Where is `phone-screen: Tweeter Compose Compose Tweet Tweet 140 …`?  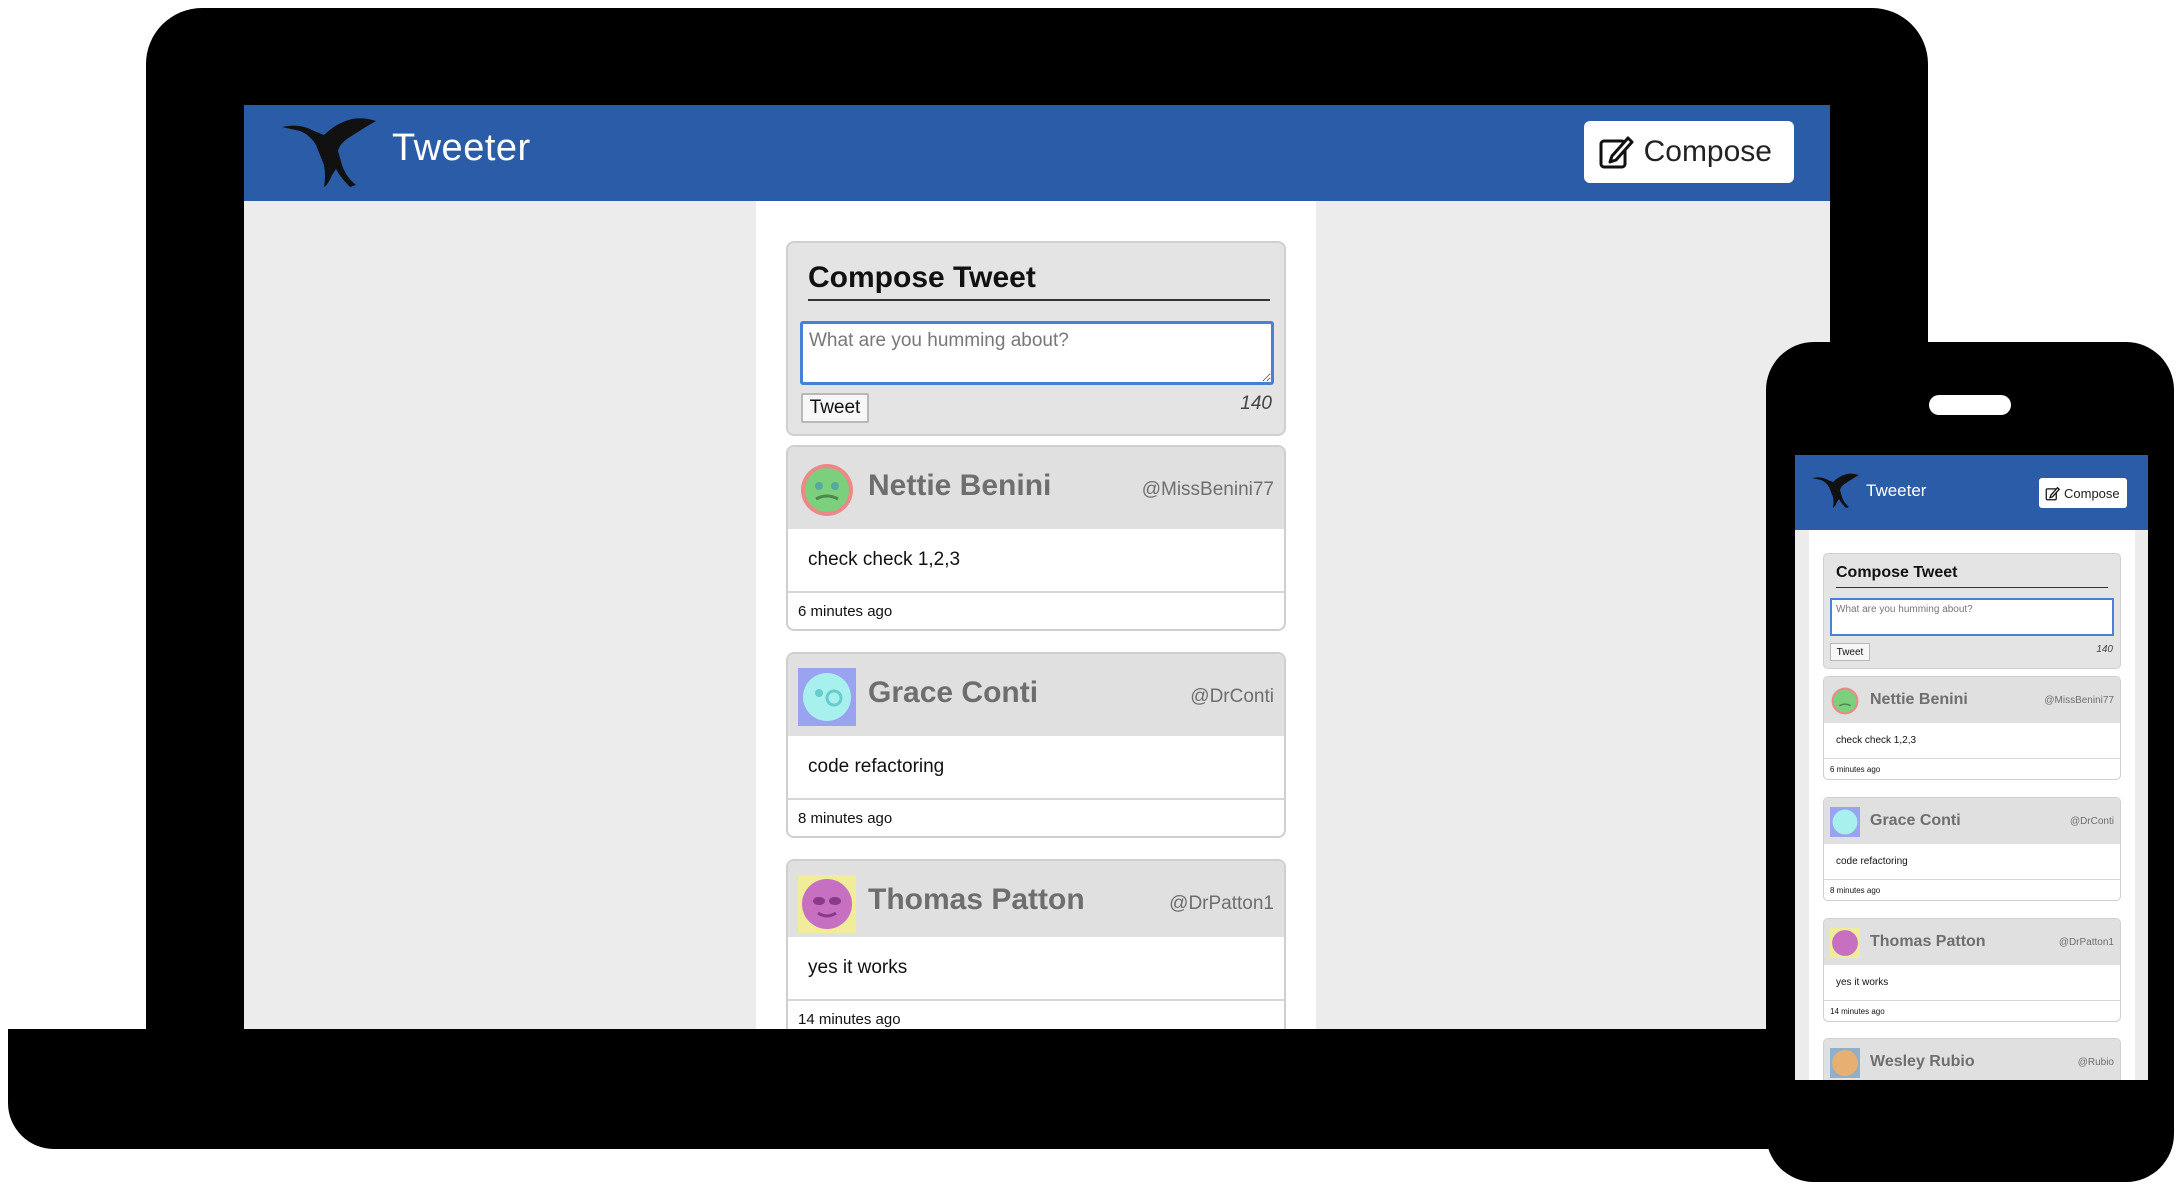
phone-screen: Tweeter Compose Compose Tweet Tweet 140 … is located at coordinates (1971, 767).